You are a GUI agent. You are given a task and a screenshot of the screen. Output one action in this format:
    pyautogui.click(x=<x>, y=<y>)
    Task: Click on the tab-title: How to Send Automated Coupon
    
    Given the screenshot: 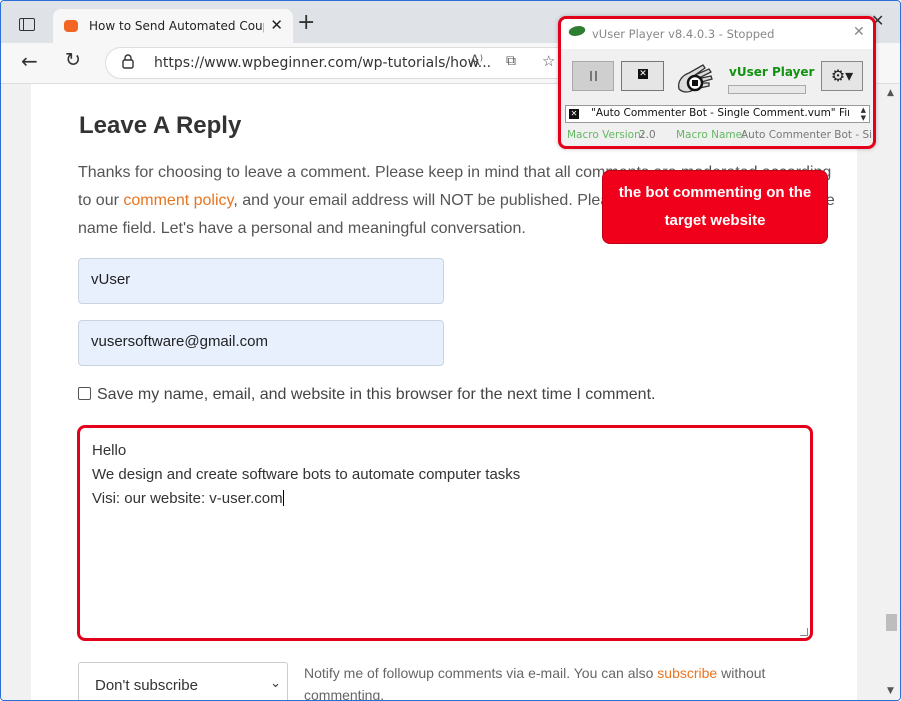 What is the action you would take?
    pyautogui.click(x=176, y=26)
    